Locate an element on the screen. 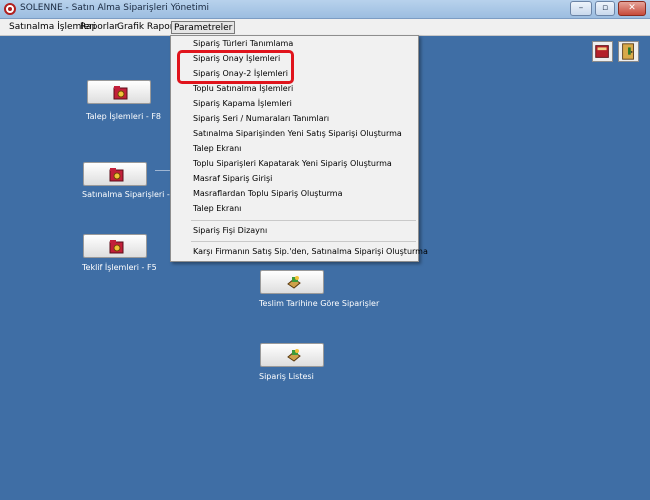 This screenshot has width=650, height=500. close-button: ✕ is located at coordinates (632, 8).